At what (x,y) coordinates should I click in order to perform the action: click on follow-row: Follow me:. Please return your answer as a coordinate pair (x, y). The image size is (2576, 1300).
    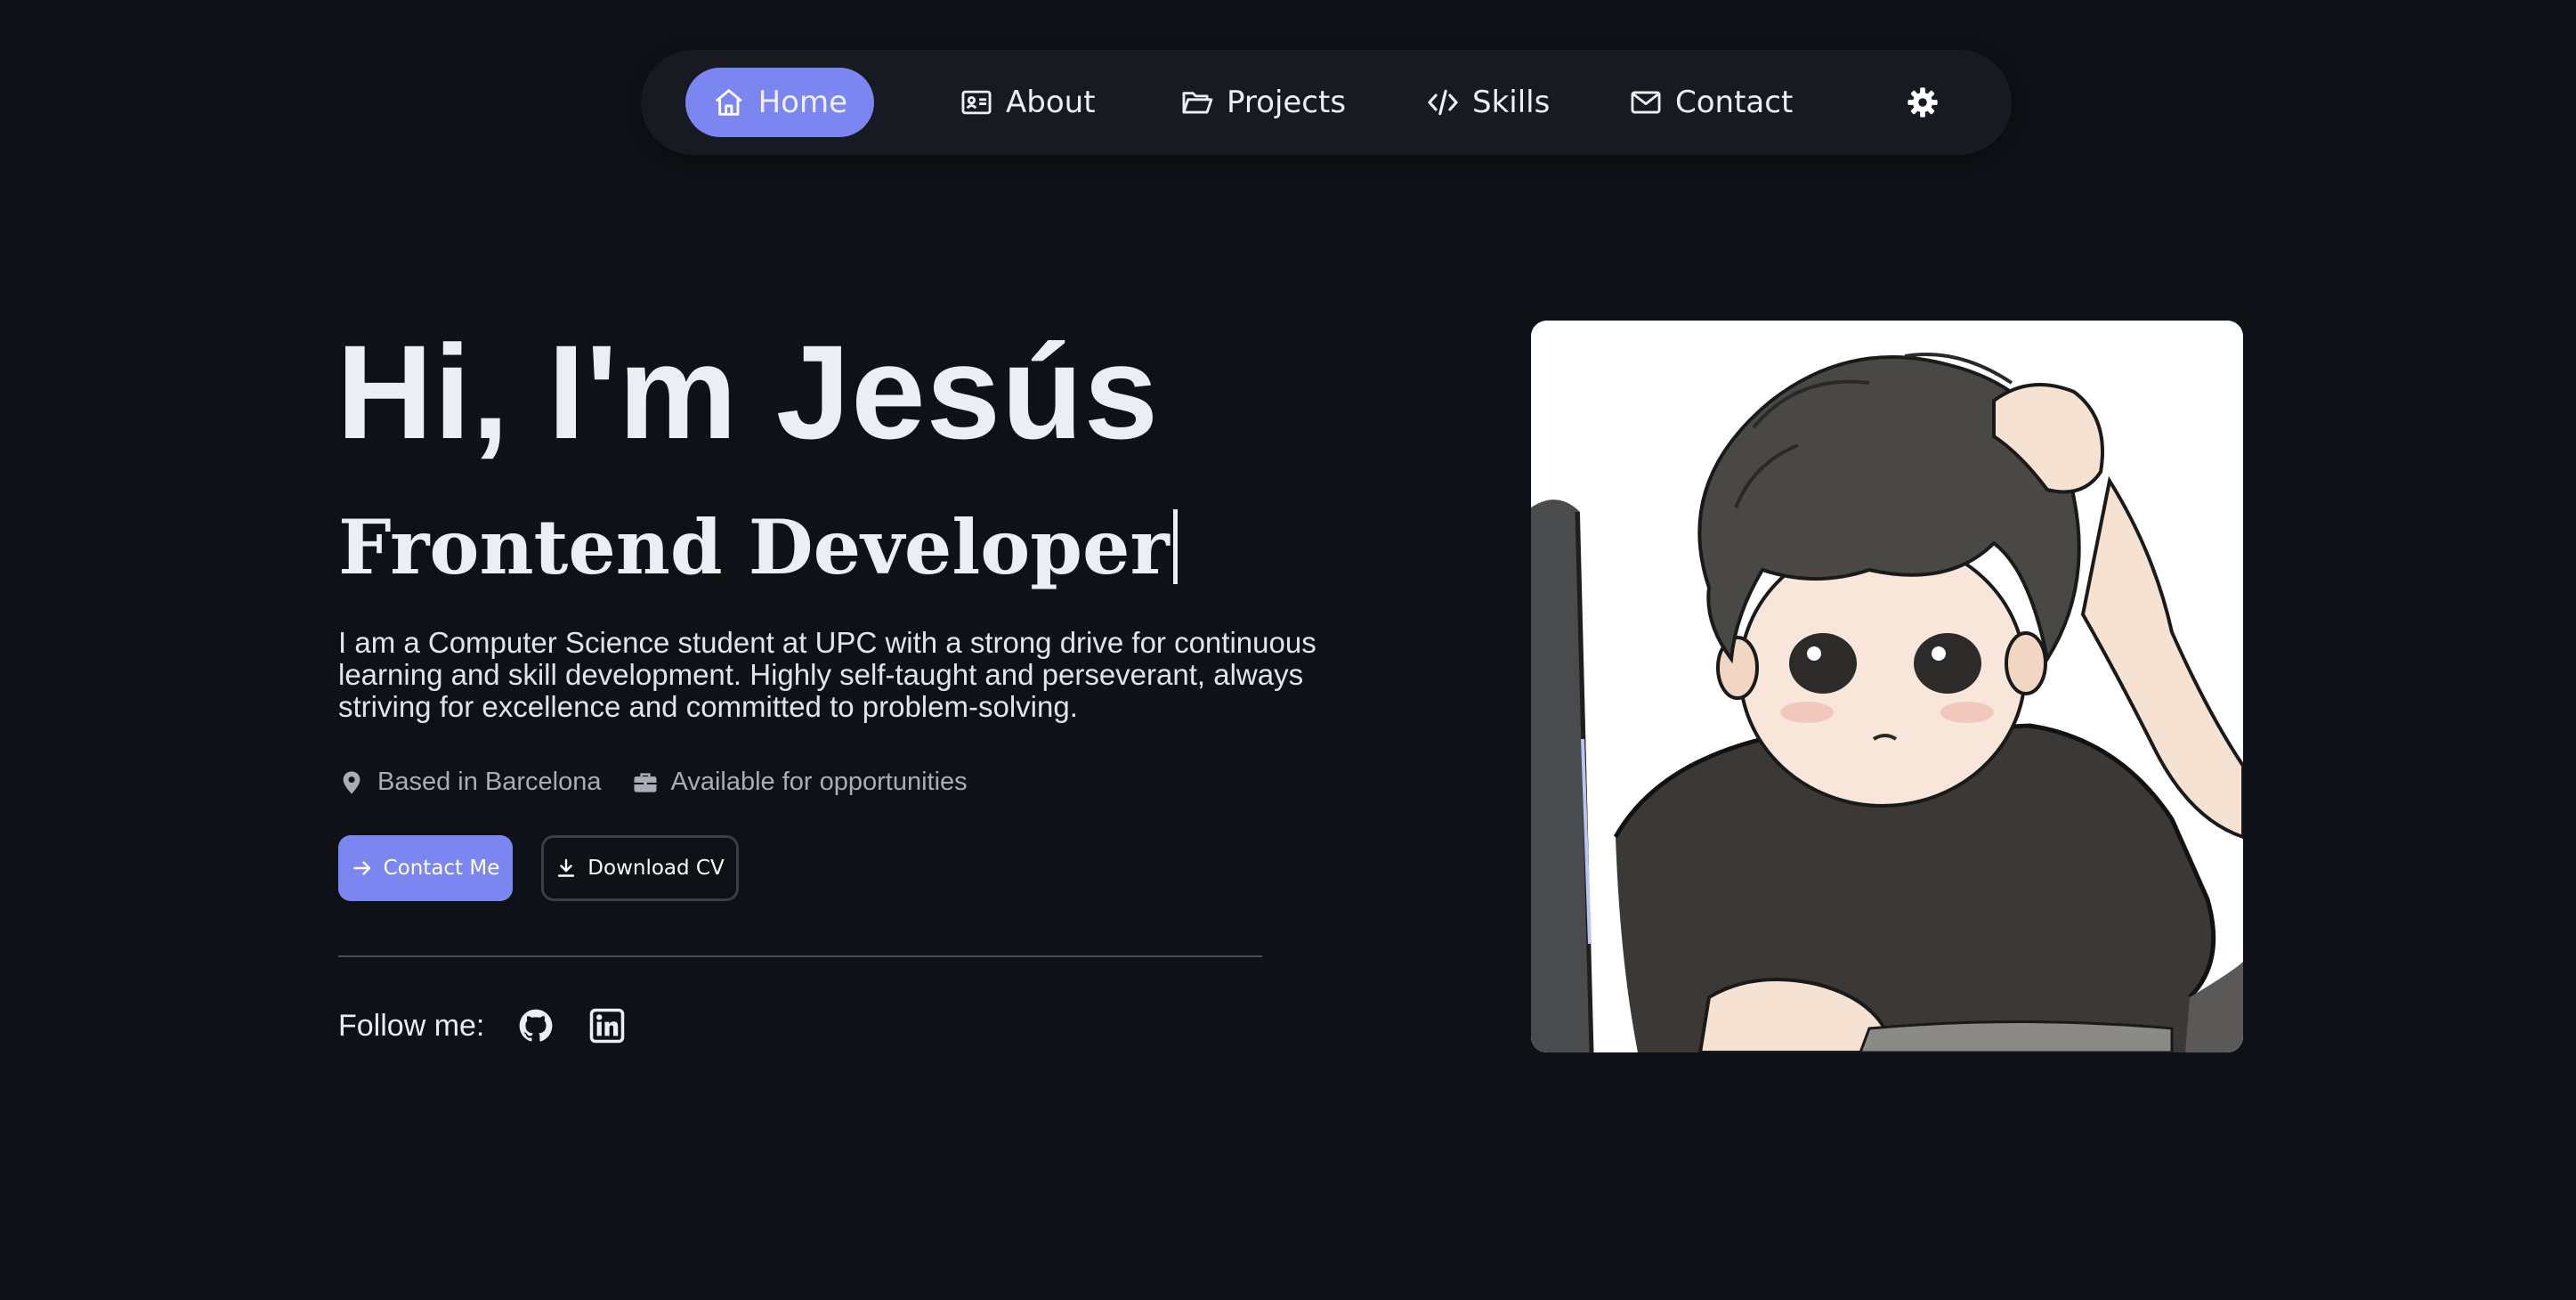
    Looking at the image, I should click on (483, 1025).